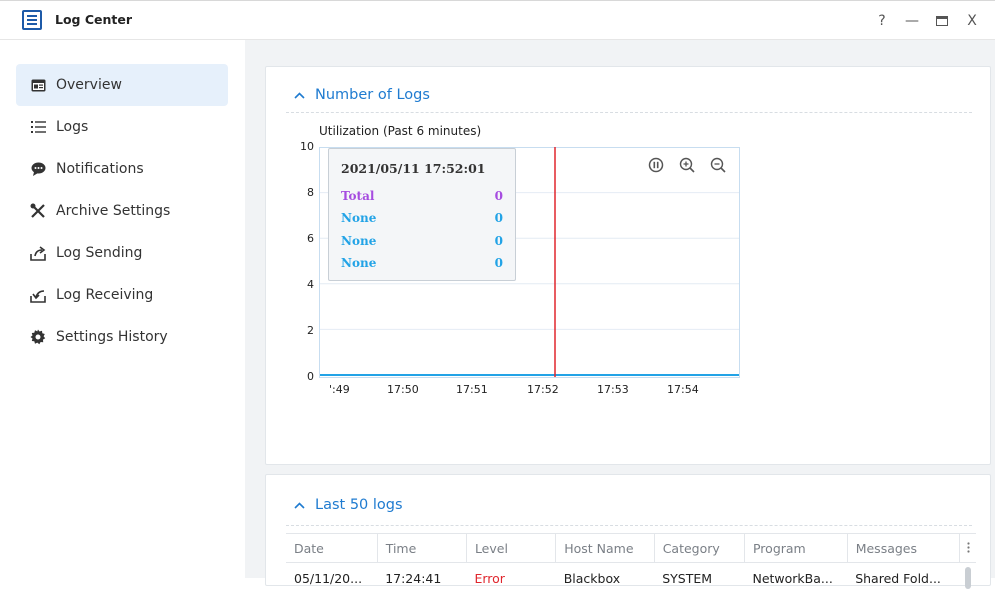 The image size is (995, 593). What do you see at coordinates (795, 548) in the screenshot?
I see `column-header-program: Program` at bounding box center [795, 548].